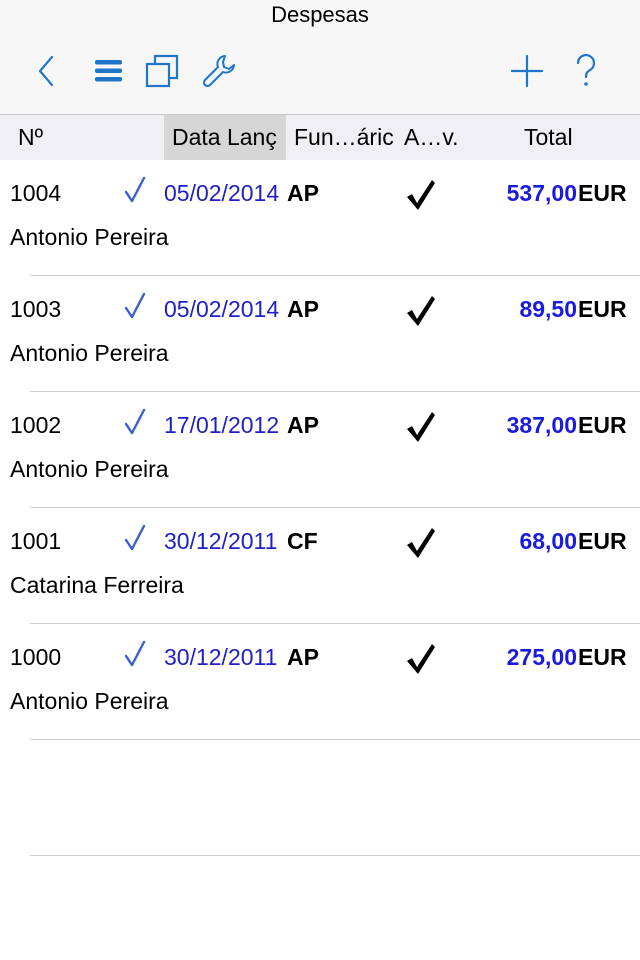  Describe the element at coordinates (225, 137) in the screenshot. I see `column-header-date: Data Lanç` at that location.